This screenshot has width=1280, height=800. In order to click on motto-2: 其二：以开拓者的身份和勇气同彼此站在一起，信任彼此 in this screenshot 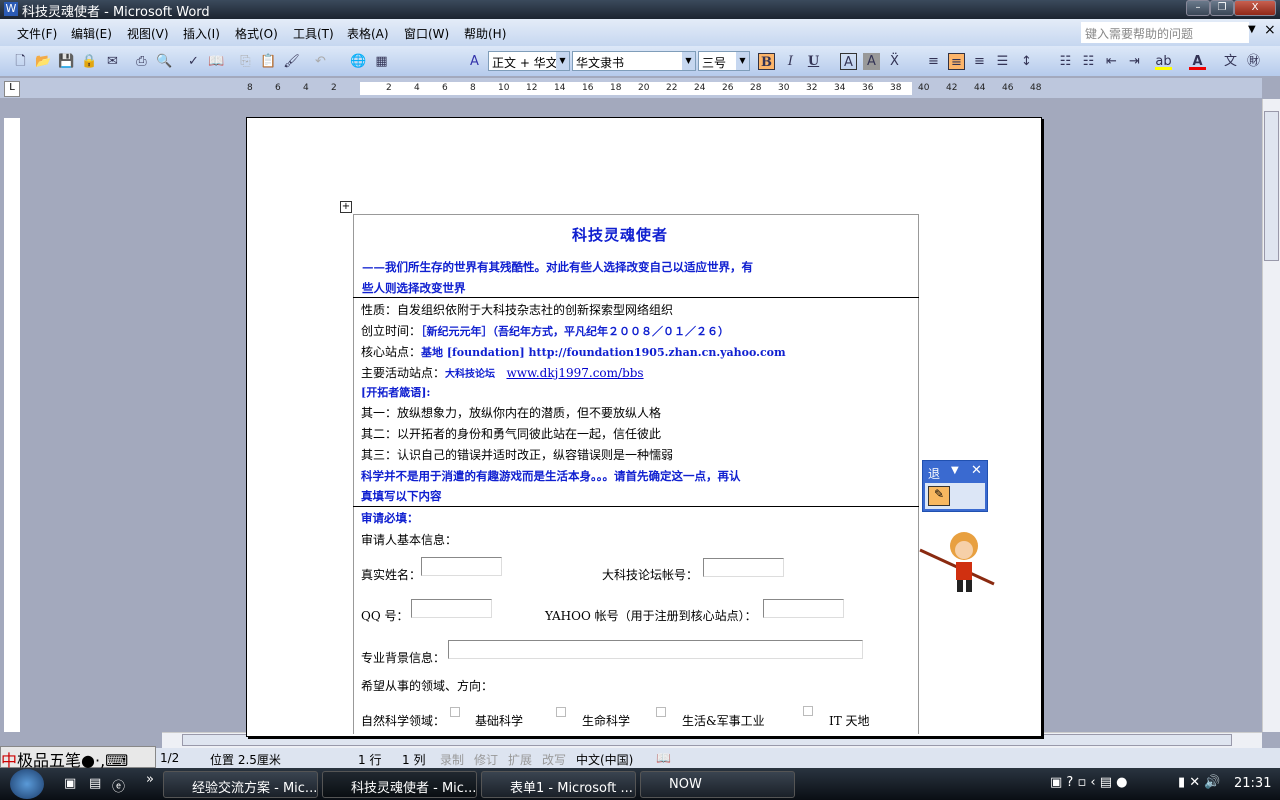, I will do `click(511, 434)`.